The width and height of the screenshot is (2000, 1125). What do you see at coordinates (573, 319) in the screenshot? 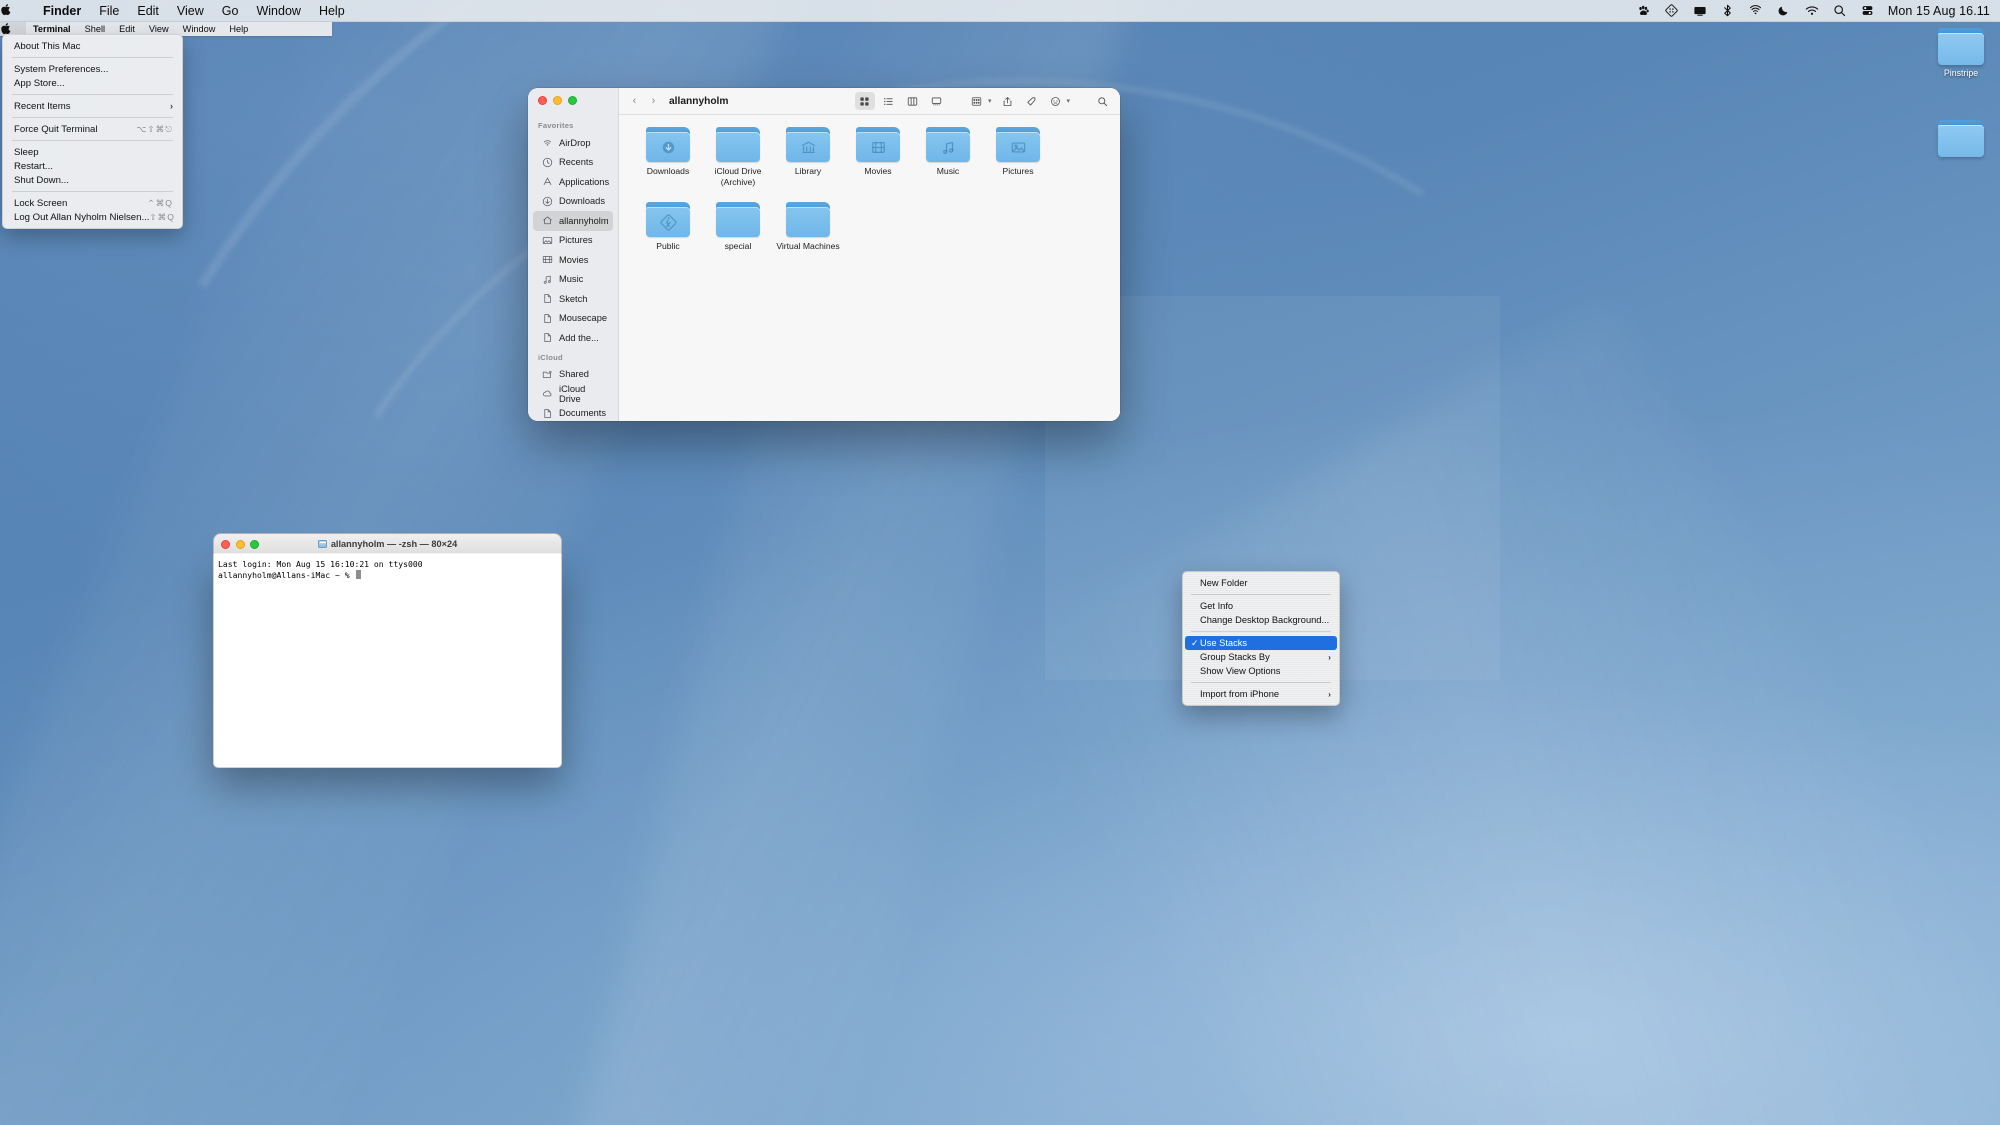
I see `sidebar-item-mousecape: Mousecape` at bounding box center [573, 319].